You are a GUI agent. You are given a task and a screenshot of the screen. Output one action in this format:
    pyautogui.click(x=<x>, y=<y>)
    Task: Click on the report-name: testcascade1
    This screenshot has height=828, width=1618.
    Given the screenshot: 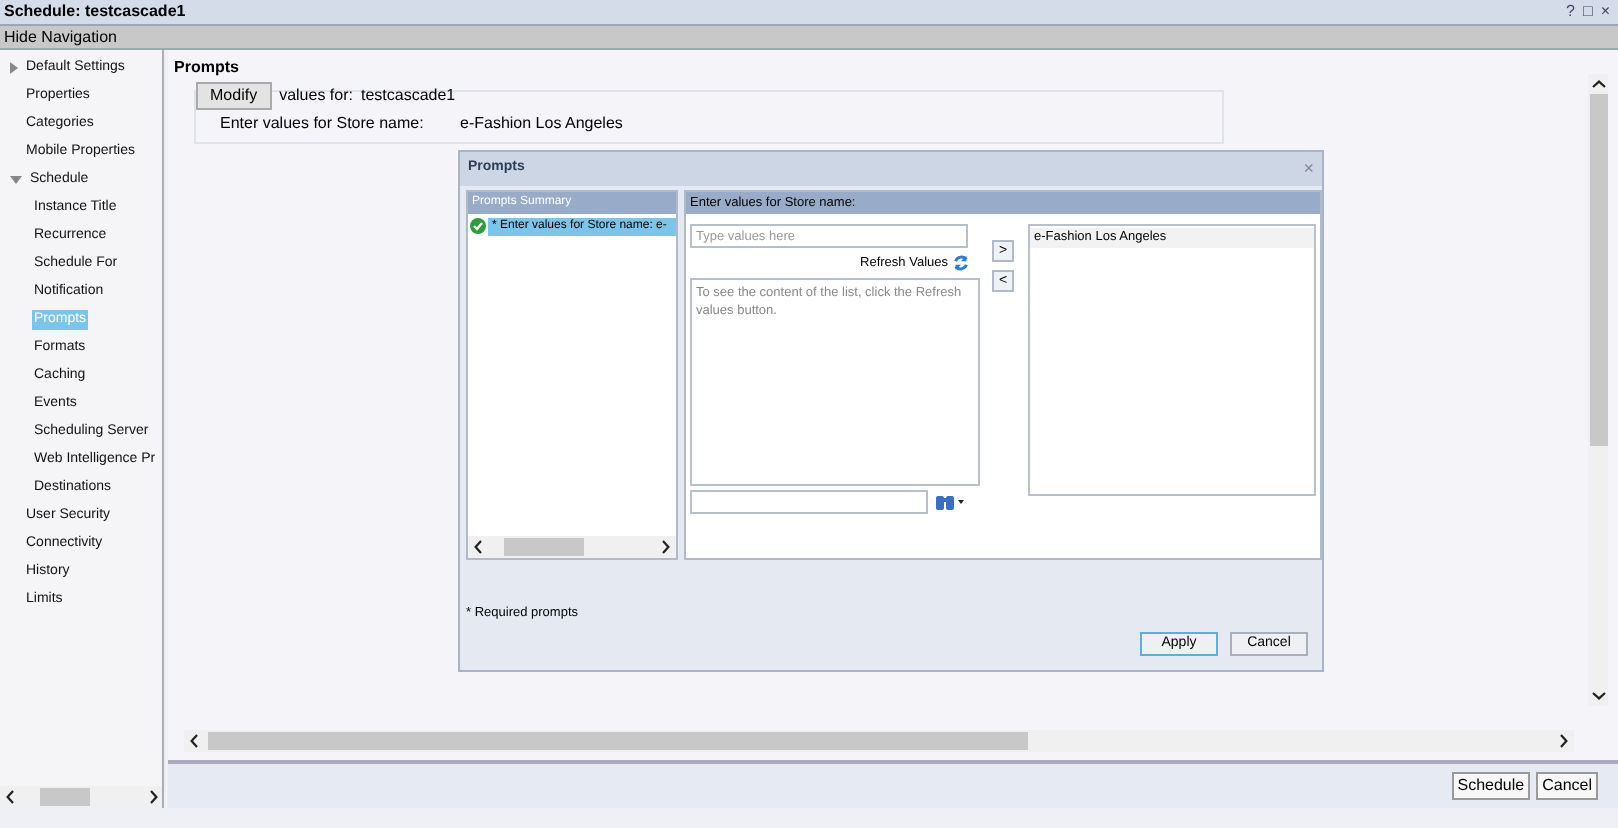 What is the action you would take?
    pyautogui.click(x=408, y=96)
    